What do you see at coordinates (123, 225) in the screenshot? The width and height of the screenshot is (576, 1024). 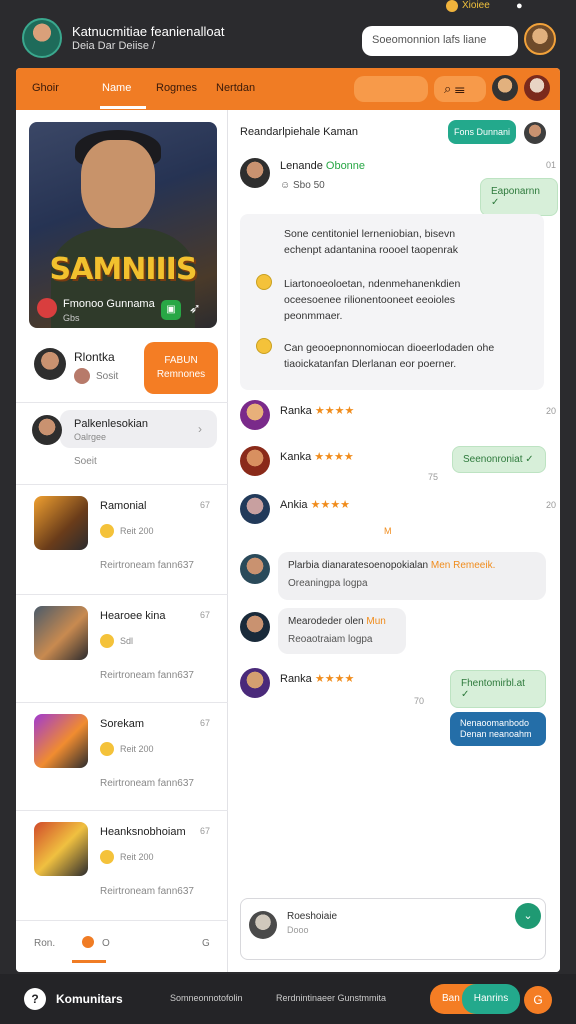 I see `featured-game-card: SAMNIIIS Fmonoo Gunnama Gbs ▣ ➶` at bounding box center [123, 225].